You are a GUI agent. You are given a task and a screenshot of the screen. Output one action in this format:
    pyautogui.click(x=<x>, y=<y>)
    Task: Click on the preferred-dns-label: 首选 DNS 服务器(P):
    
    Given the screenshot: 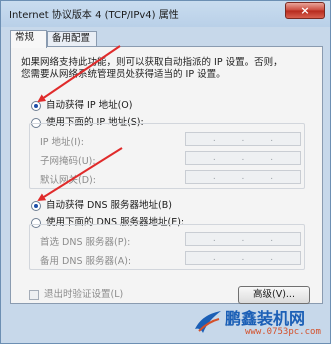 What is the action you would take?
    pyautogui.click(x=85, y=242)
    